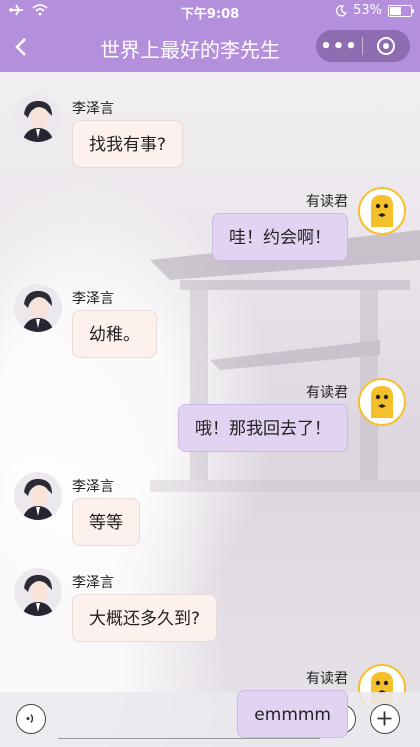  Describe the element at coordinates (341, 10) in the screenshot. I see `moon-icon` at that location.